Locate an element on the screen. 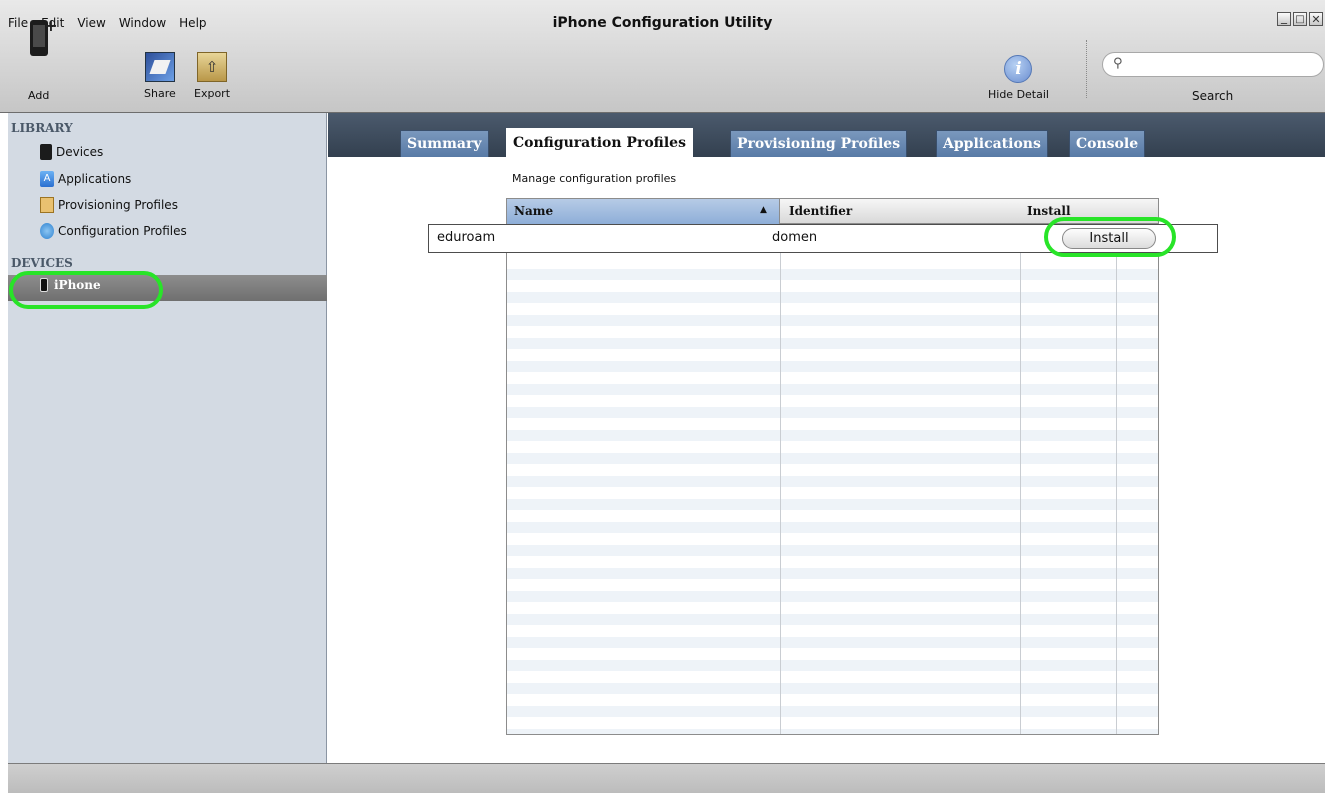 The width and height of the screenshot is (1325, 793). sidebar-item-applications: A Applications is located at coordinates (85, 179).